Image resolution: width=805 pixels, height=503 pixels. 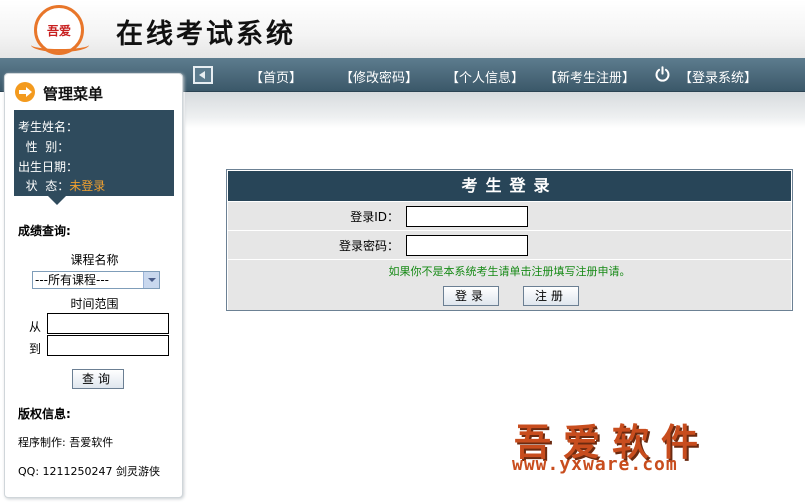 I want to click on qq-line: QQ: 1211250247 剑灵游侠, so click(x=89, y=471).